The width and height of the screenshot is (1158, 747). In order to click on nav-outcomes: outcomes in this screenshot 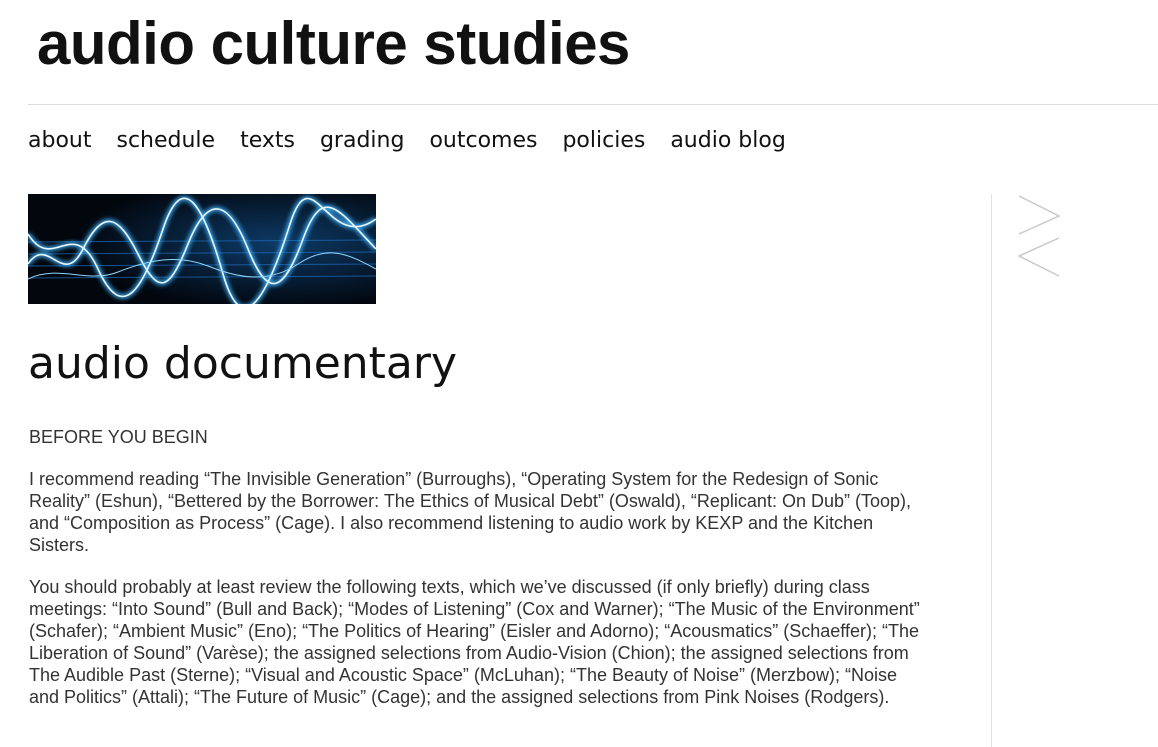, I will do `click(483, 141)`.